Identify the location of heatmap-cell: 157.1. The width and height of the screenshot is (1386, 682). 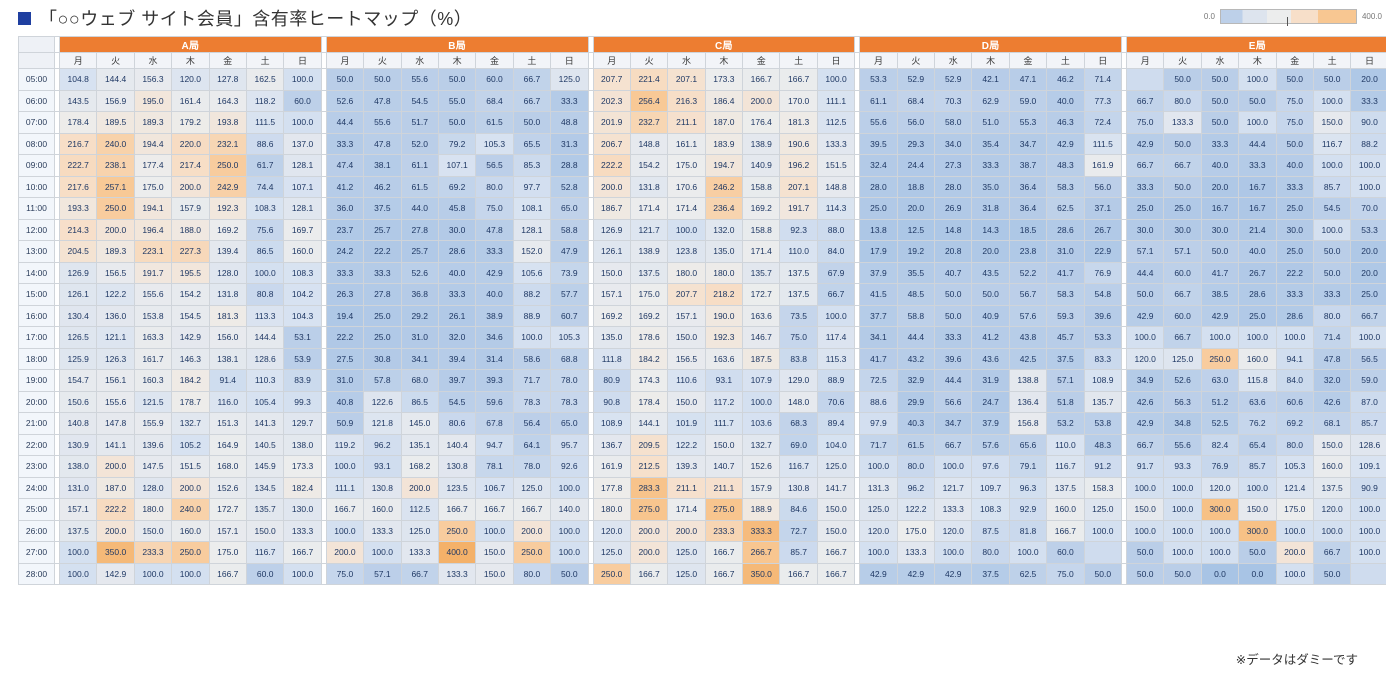
(611, 294).